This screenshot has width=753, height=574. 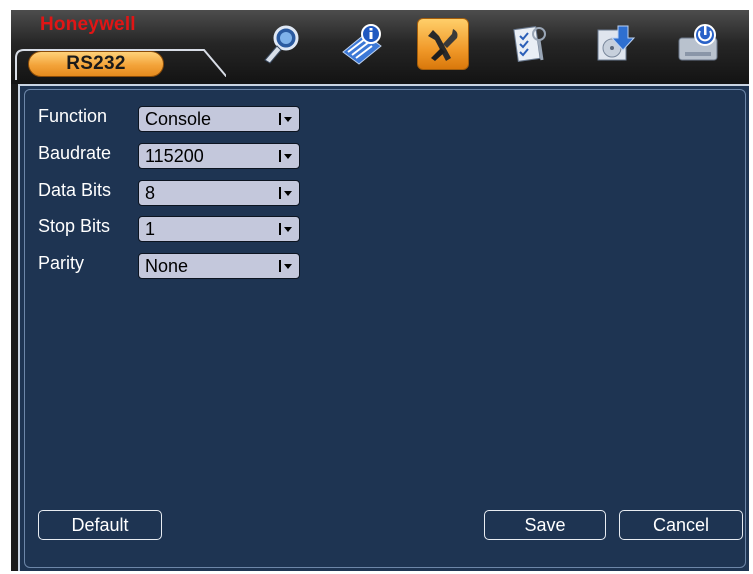 What do you see at coordinates (219, 156) in the screenshot?
I see `baudrate-select: 115200` at bounding box center [219, 156].